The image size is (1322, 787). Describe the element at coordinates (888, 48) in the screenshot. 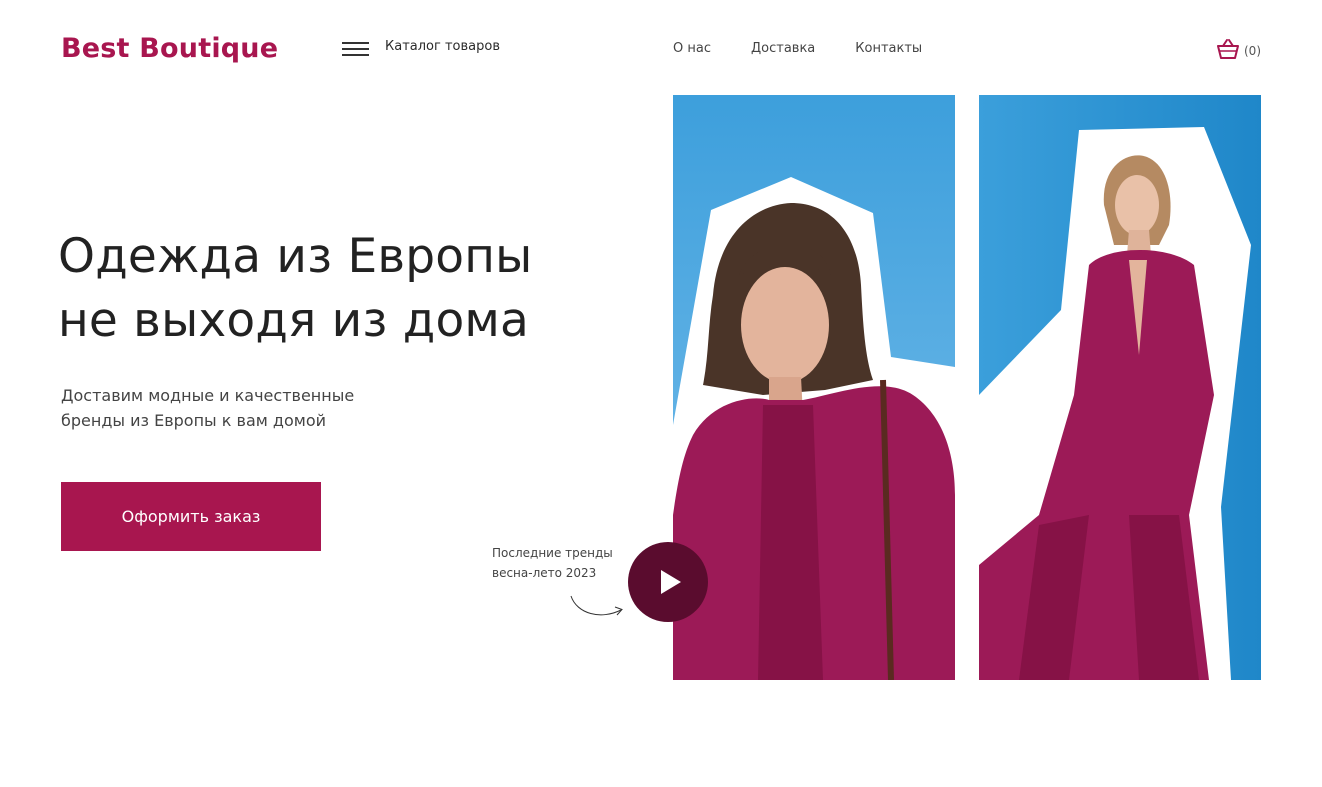

I see `nav-link-contacts: Контакты` at that location.